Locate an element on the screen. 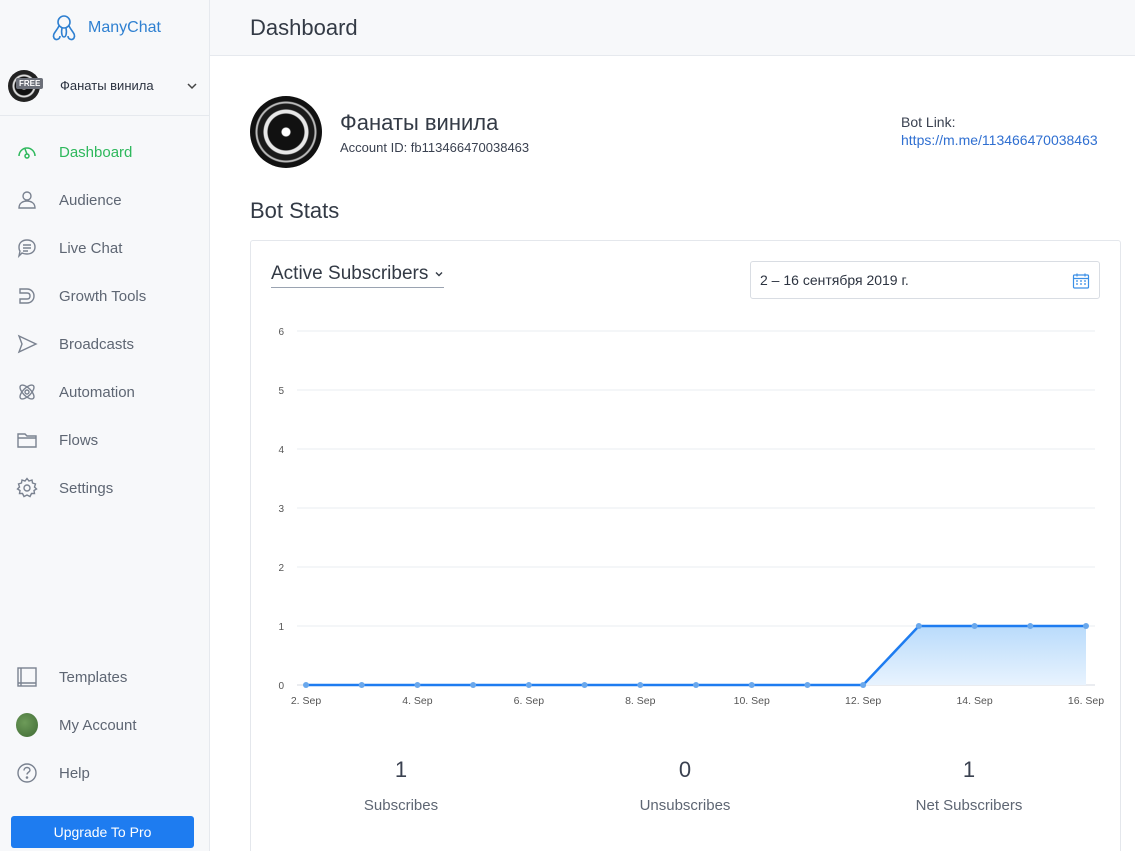 The width and height of the screenshot is (1135, 851). bot-avatar is located at coordinates (286, 132).